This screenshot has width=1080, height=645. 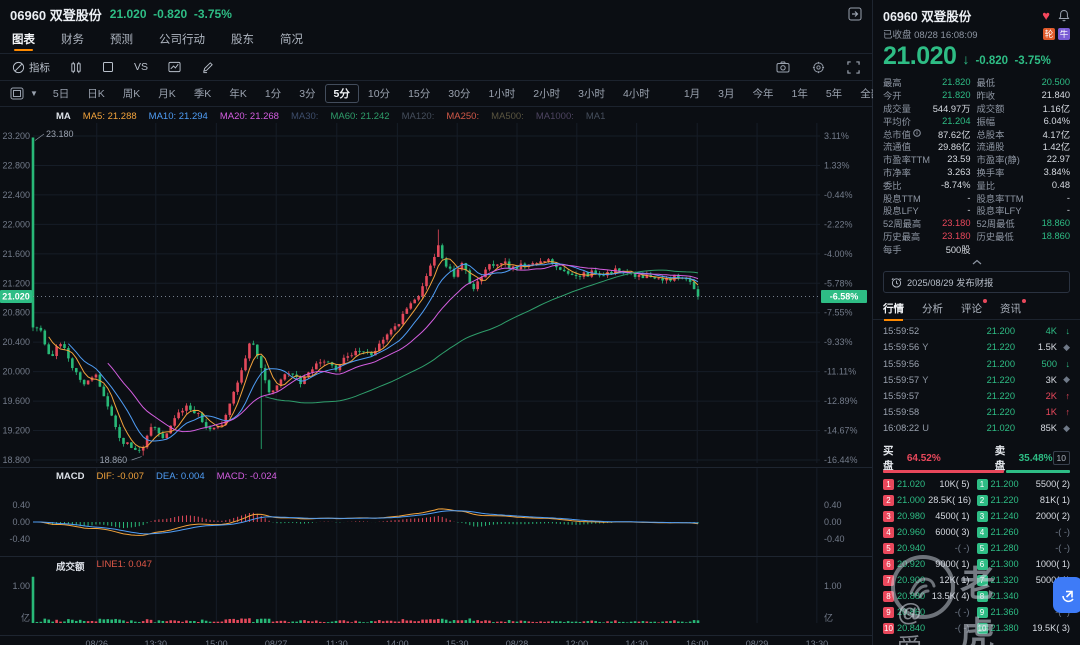 What do you see at coordinates (976, 282) in the screenshot?
I see `earnings-calendar-row: 2025/08/29 发布财报` at bounding box center [976, 282].